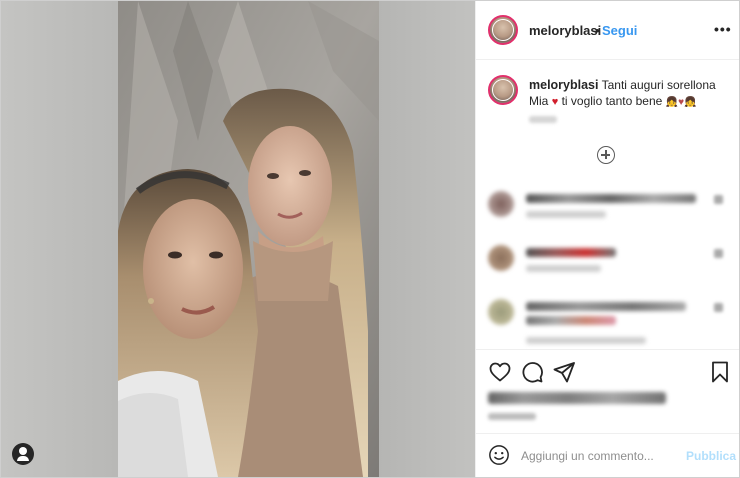 The height and width of the screenshot is (478, 740). Describe the element at coordinates (563, 85) in the screenshot. I see `caption-username: meloryblasi` at that location.